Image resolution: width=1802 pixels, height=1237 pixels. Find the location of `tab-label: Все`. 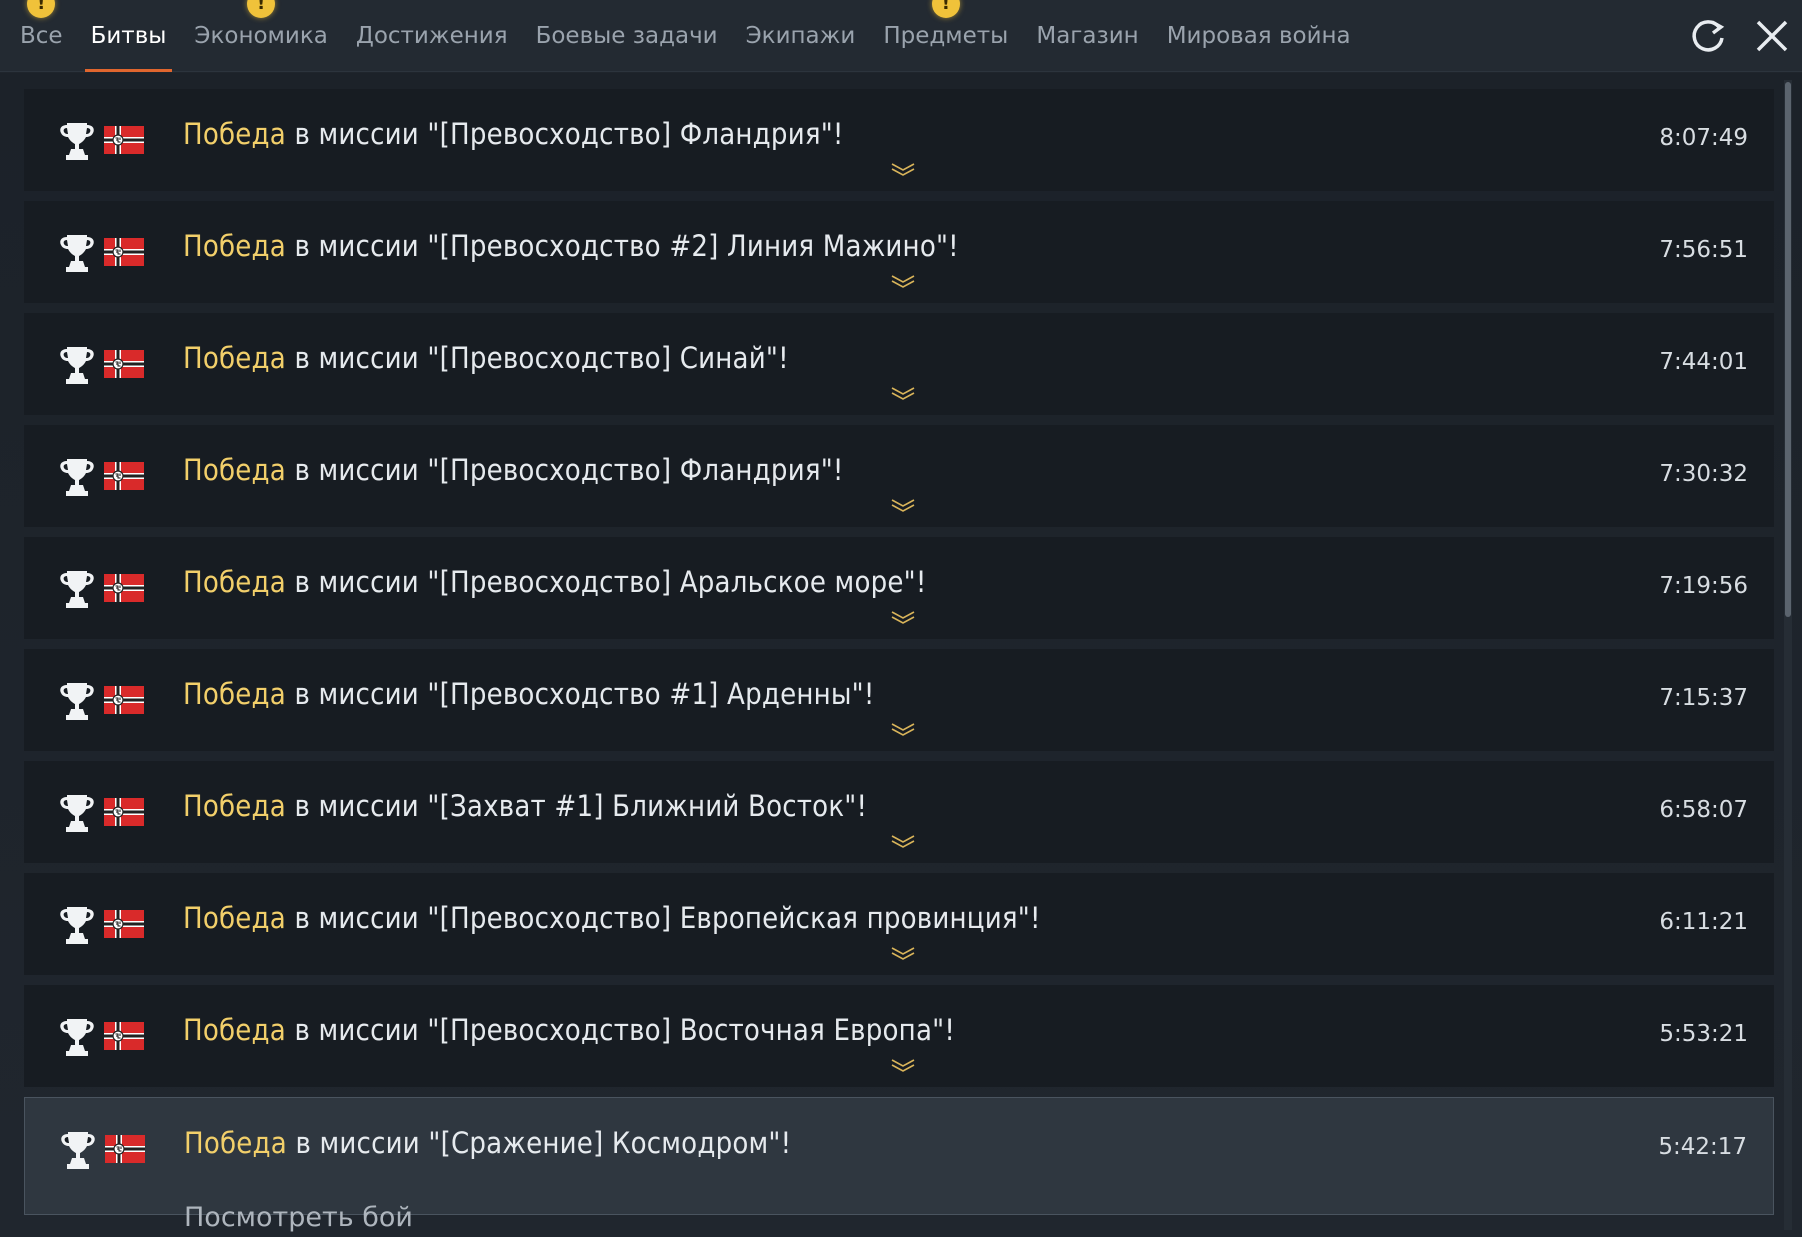

tab-label: Все is located at coordinates (41, 36).